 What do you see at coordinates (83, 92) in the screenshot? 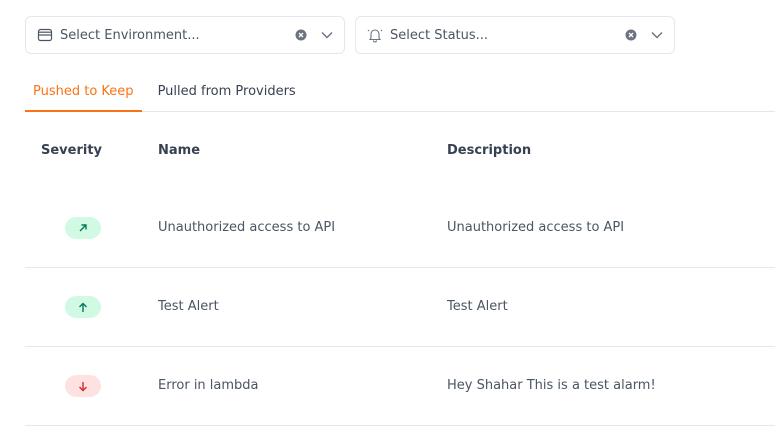
I see `tab-pushed-to-keep: Pushed to Keep` at bounding box center [83, 92].